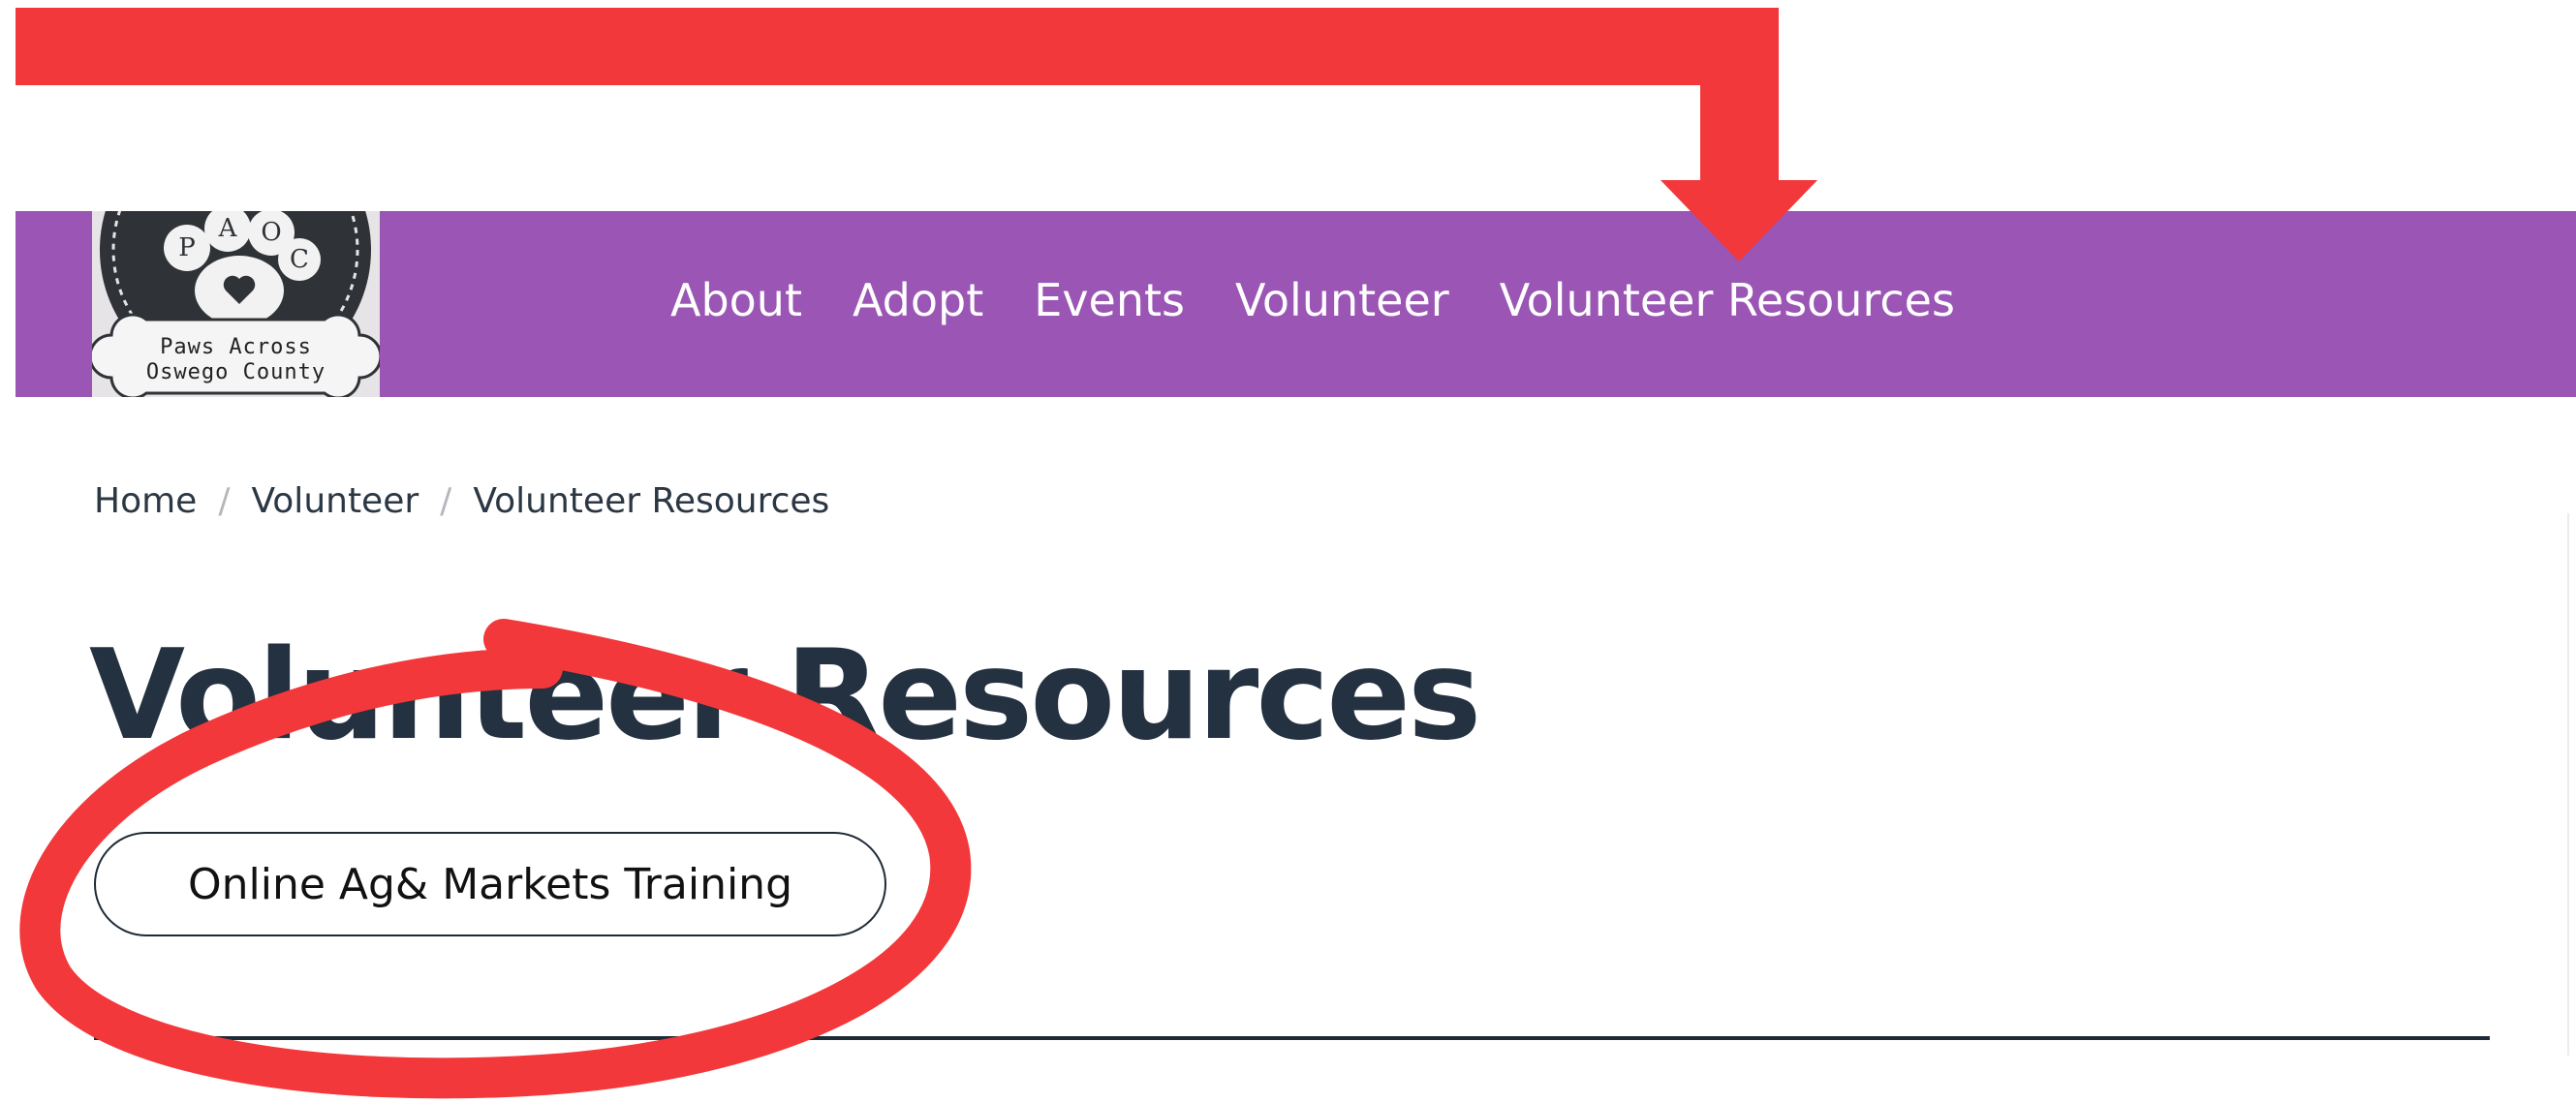  Describe the element at coordinates (335, 501) in the screenshot. I see `breadcrumb-volunteer: Volunteer` at that location.